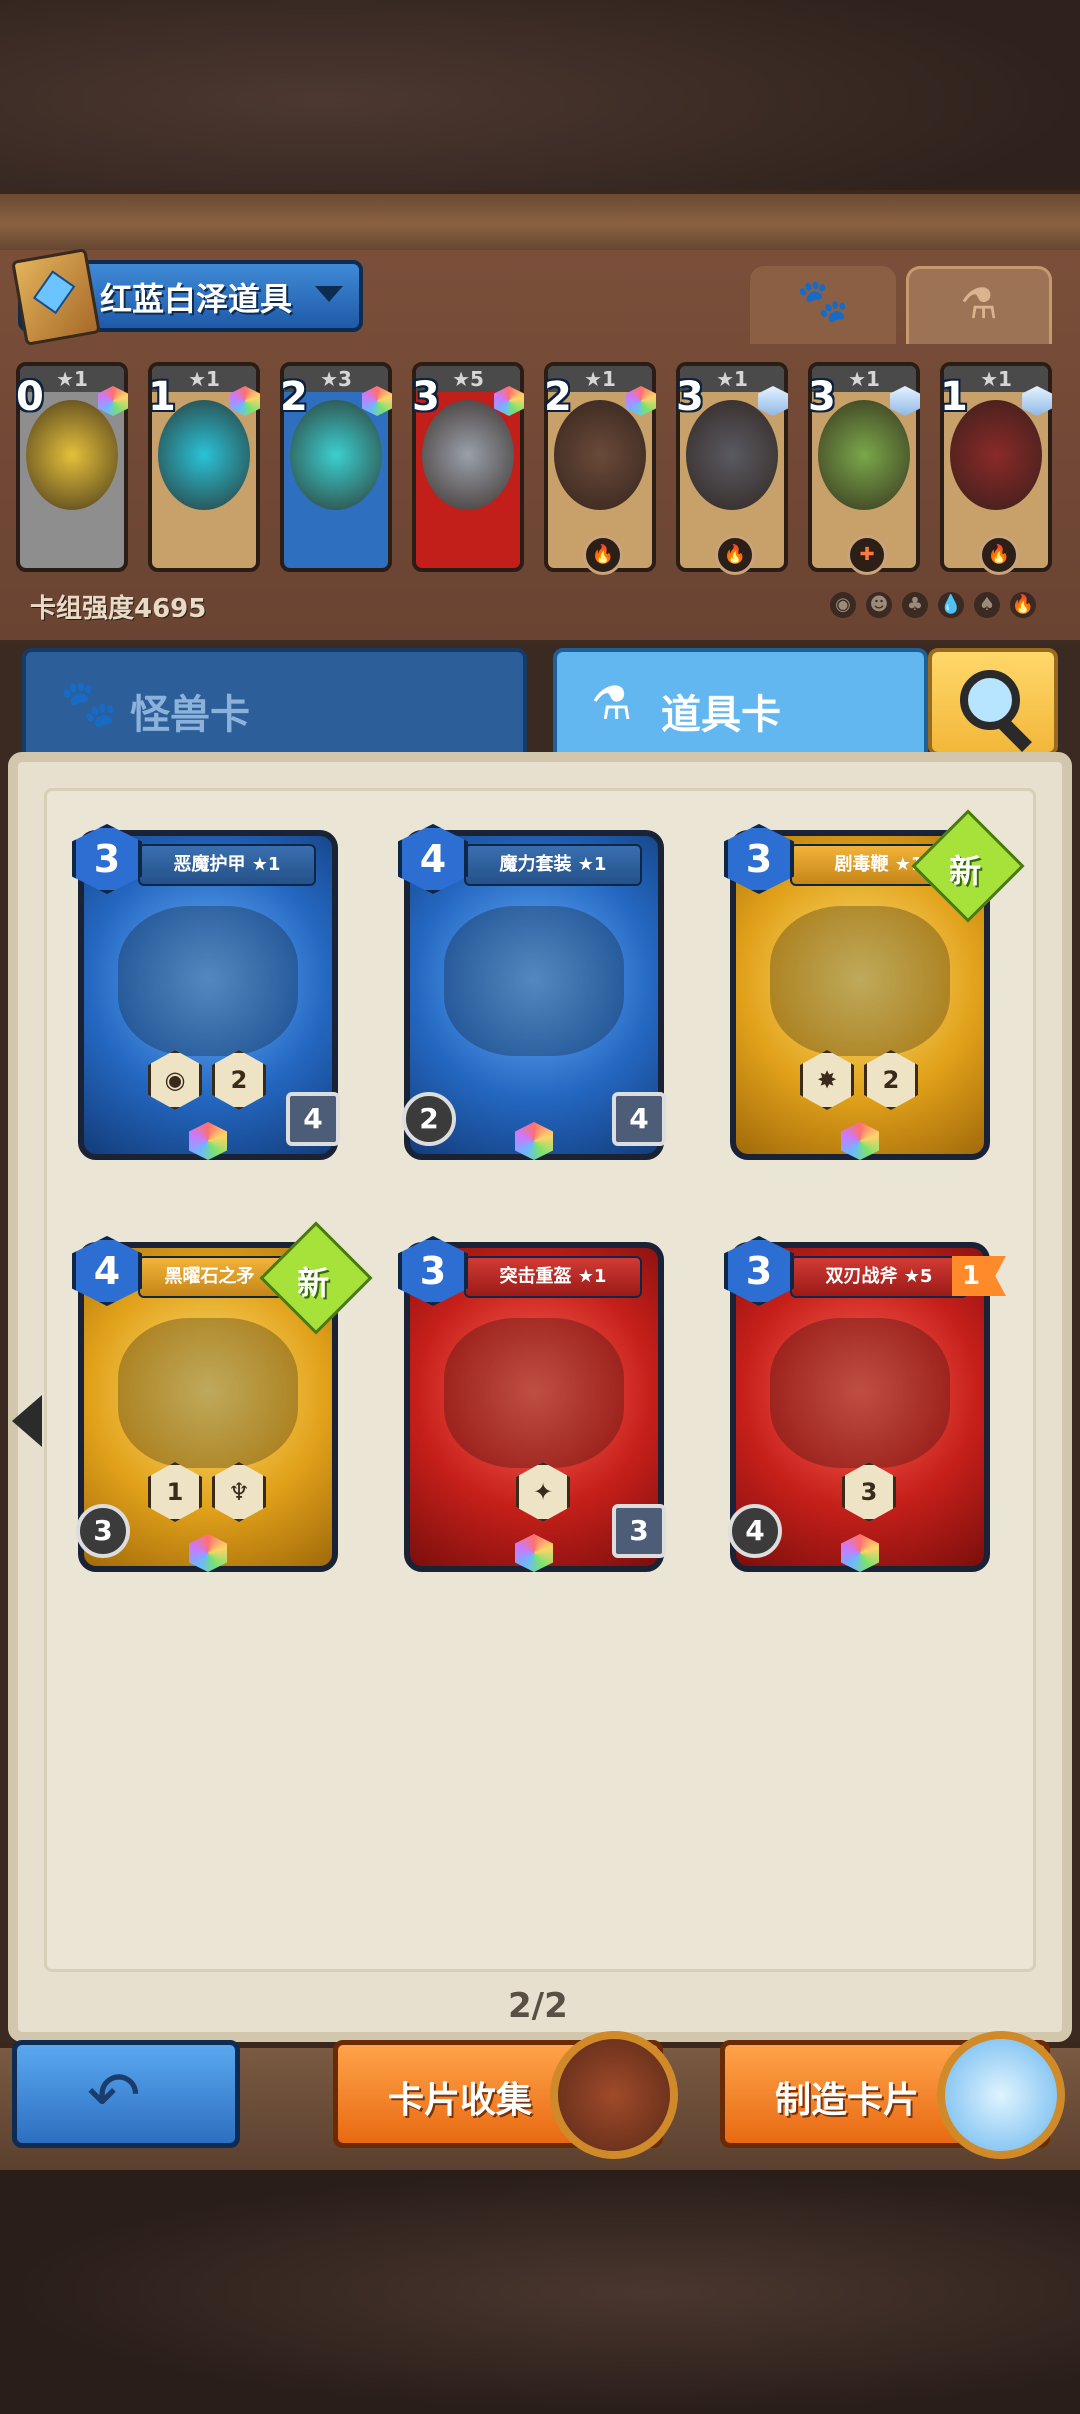  I want to click on background-bottom, so click(540, 2292).